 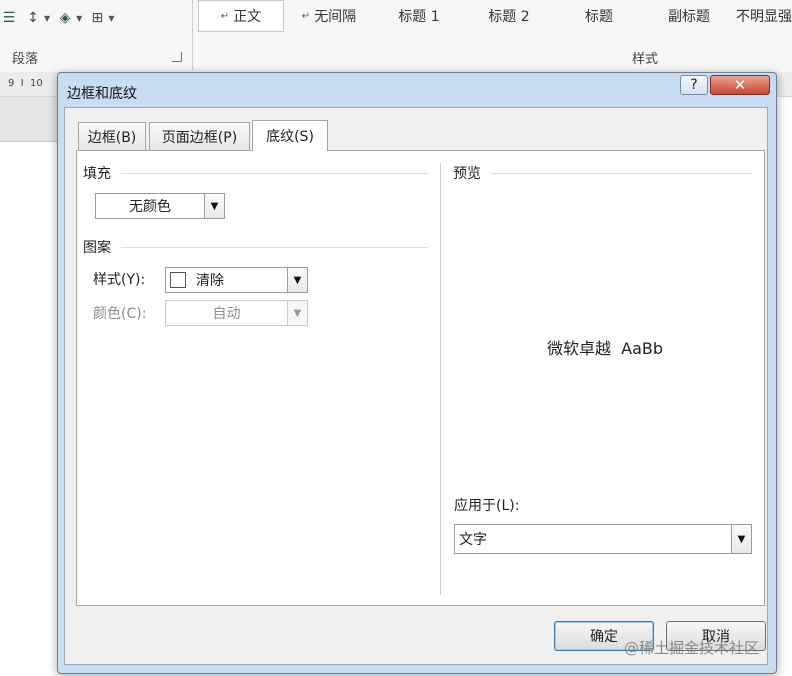 I want to click on style-normal: ↵ 正文, so click(x=241, y=16).